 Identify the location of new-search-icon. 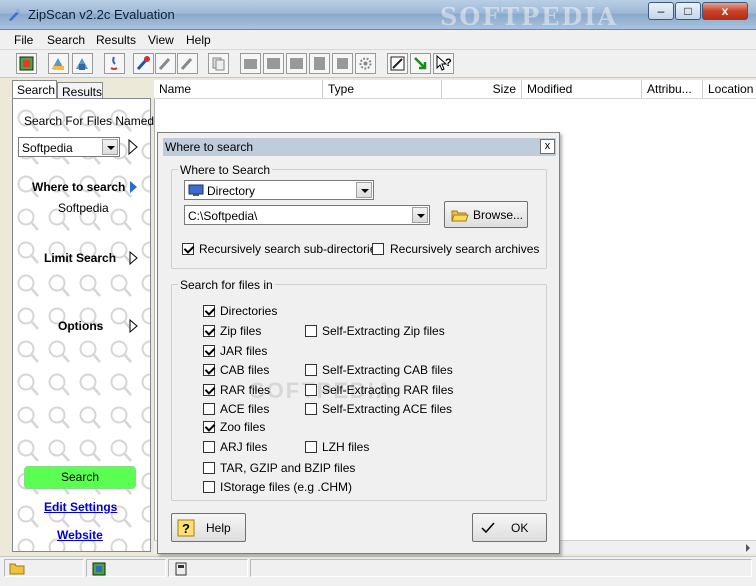
(26, 63).